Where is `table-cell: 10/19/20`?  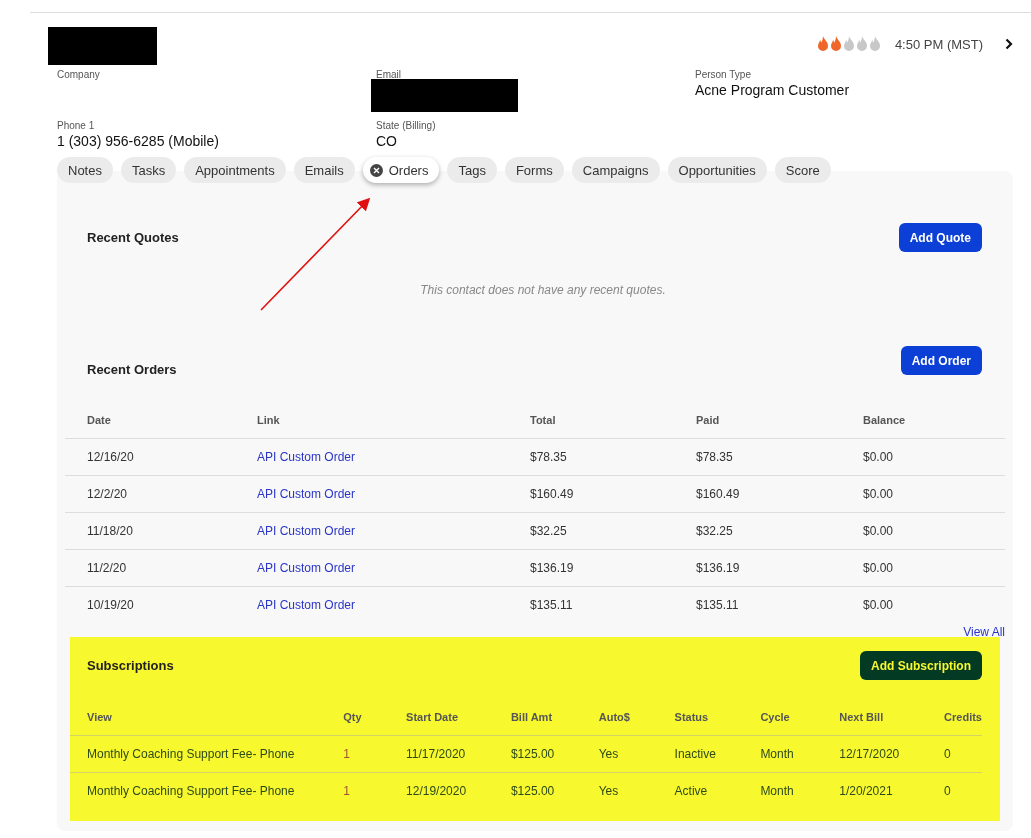
table-cell: 10/19/20 is located at coordinates (161, 604).